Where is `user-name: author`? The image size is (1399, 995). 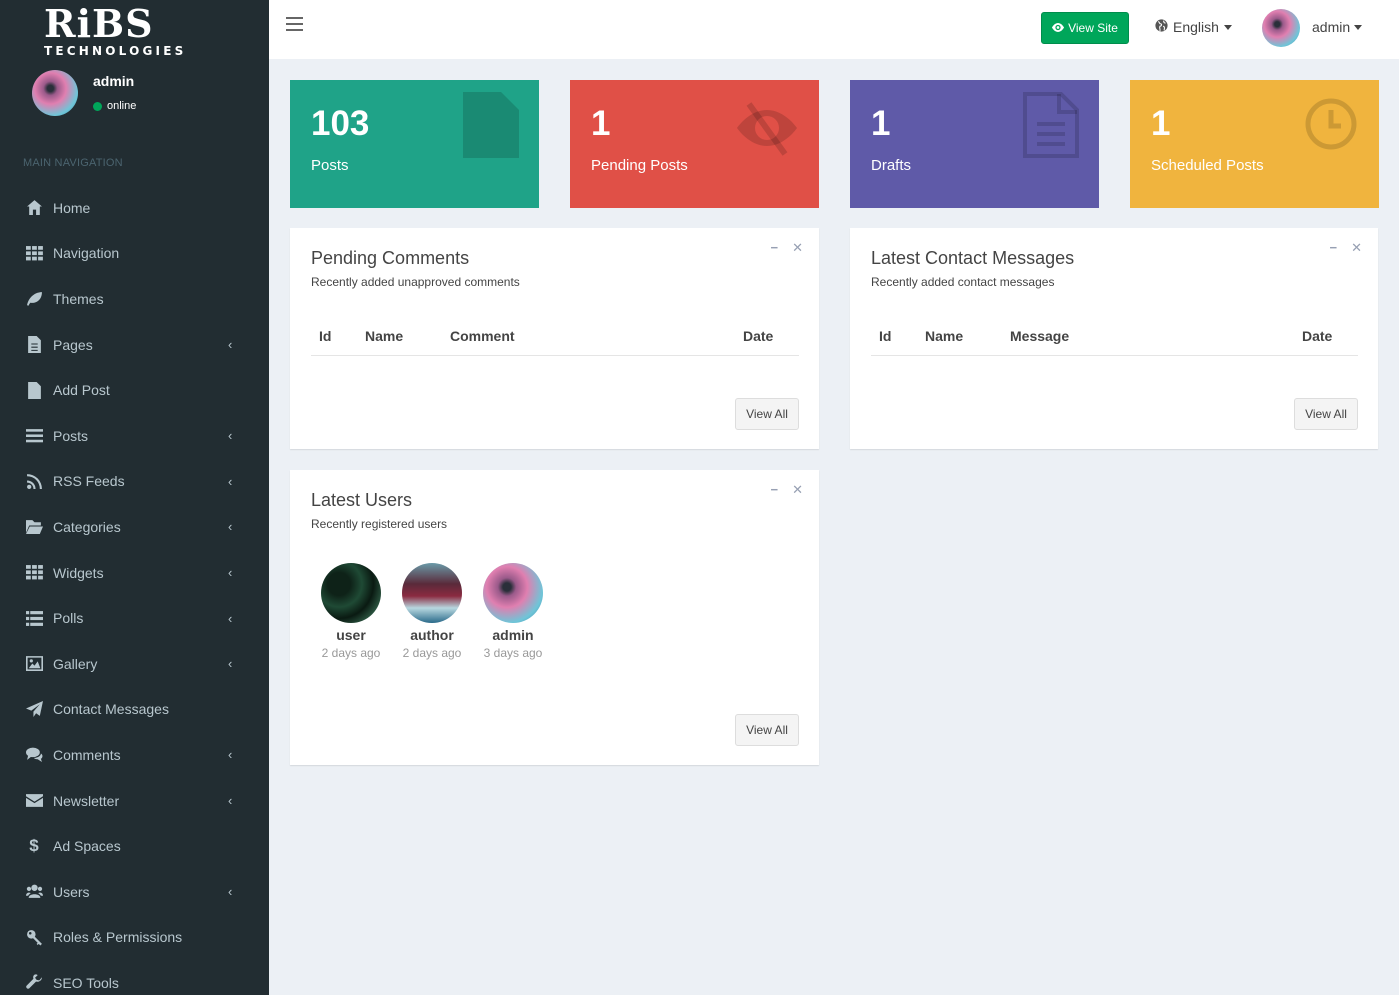 user-name: author is located at coordinates (432, 635).